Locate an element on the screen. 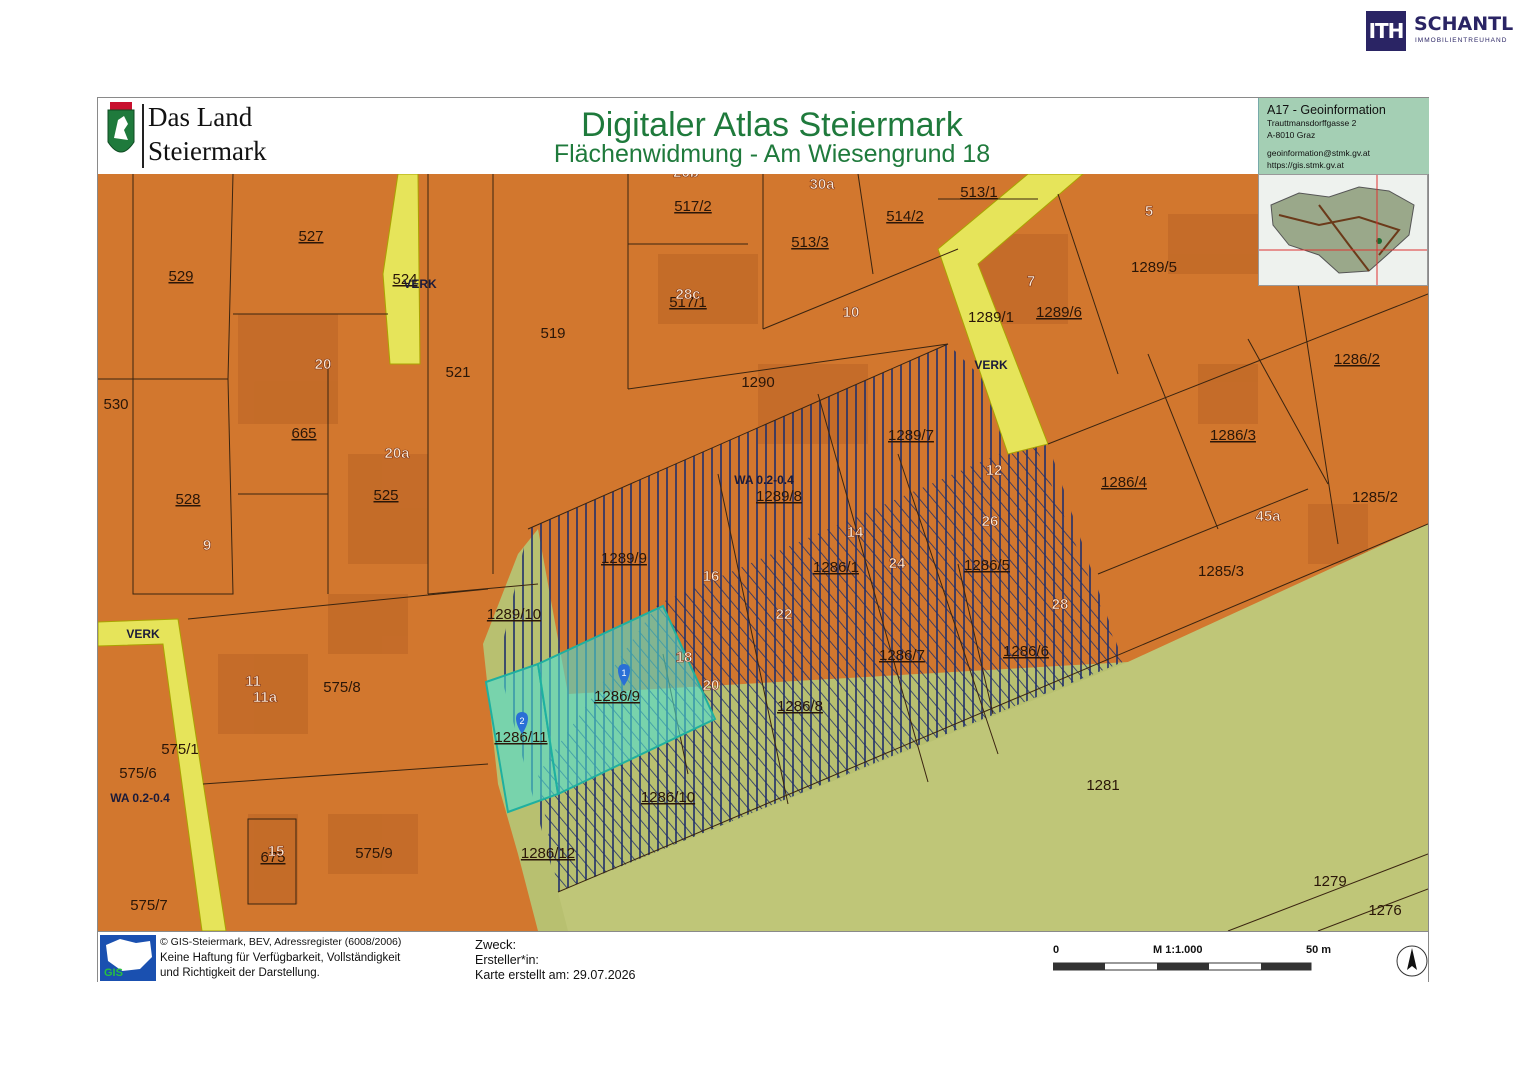  parcel-label: 529 is located at coordinates (180, 276).